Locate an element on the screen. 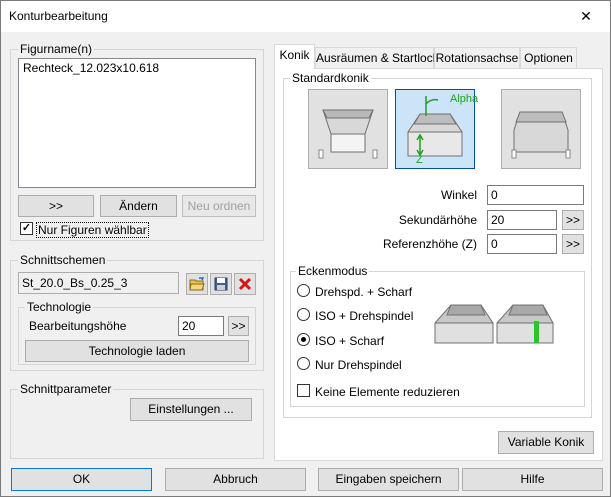 Image resolution: width=611 pixels, height=497 pixels. eckenmodus-group-label: Eckenmodus is located at coordinates (333, 271).